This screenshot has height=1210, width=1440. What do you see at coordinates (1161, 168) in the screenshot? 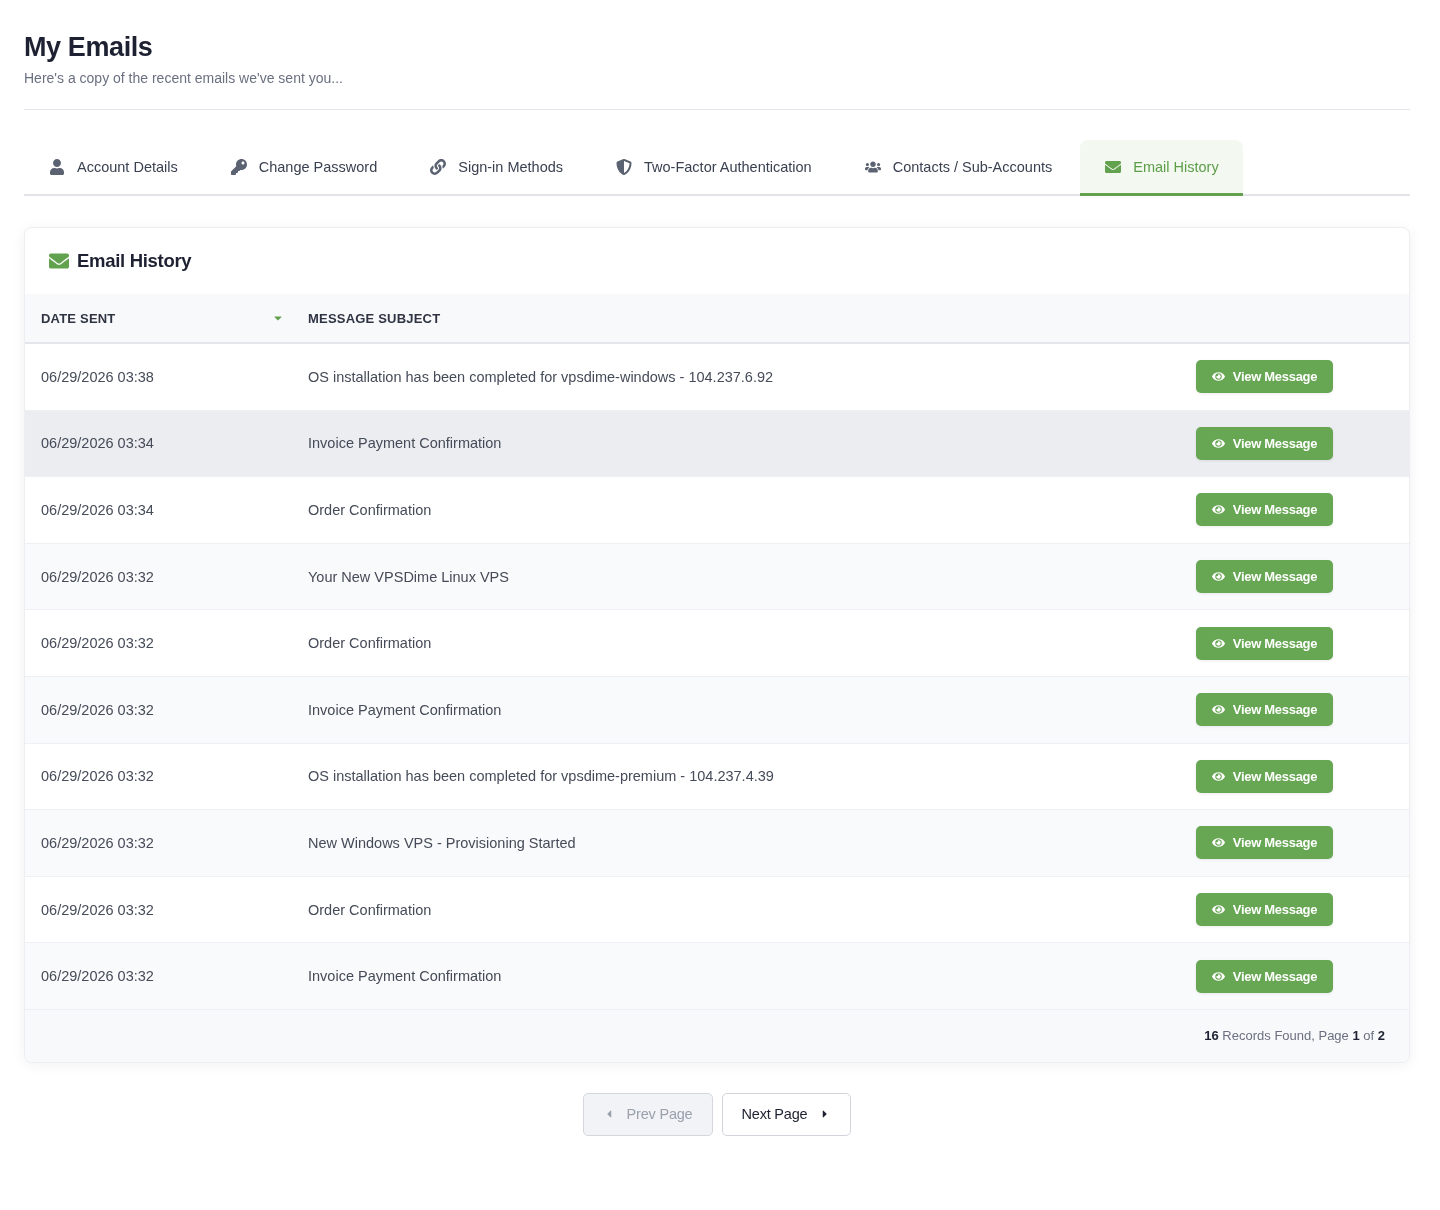
I see `tab: Email History` at bounding box center [1161, 168].